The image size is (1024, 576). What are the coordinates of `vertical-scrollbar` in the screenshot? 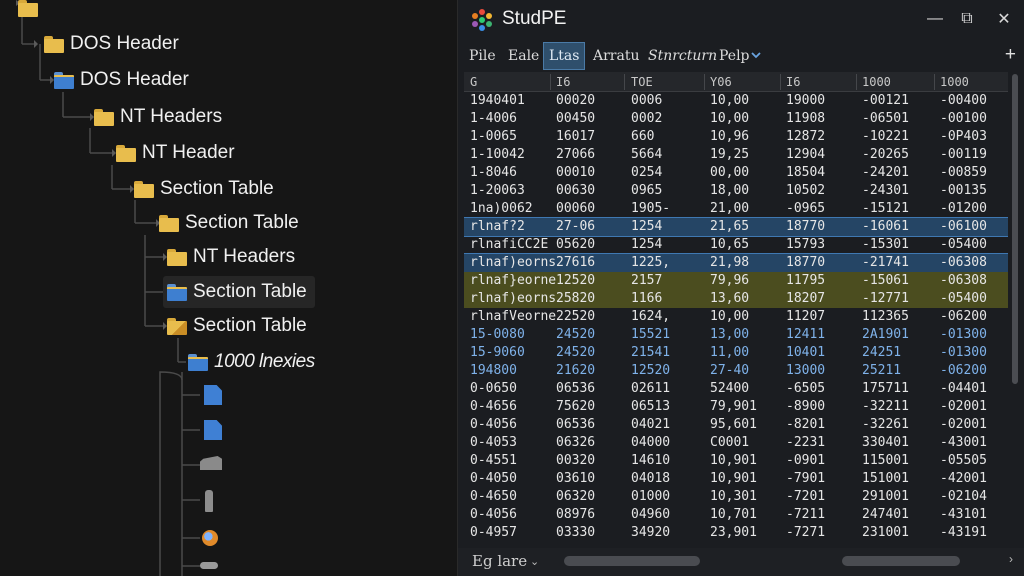 It's located at (1015, 309).